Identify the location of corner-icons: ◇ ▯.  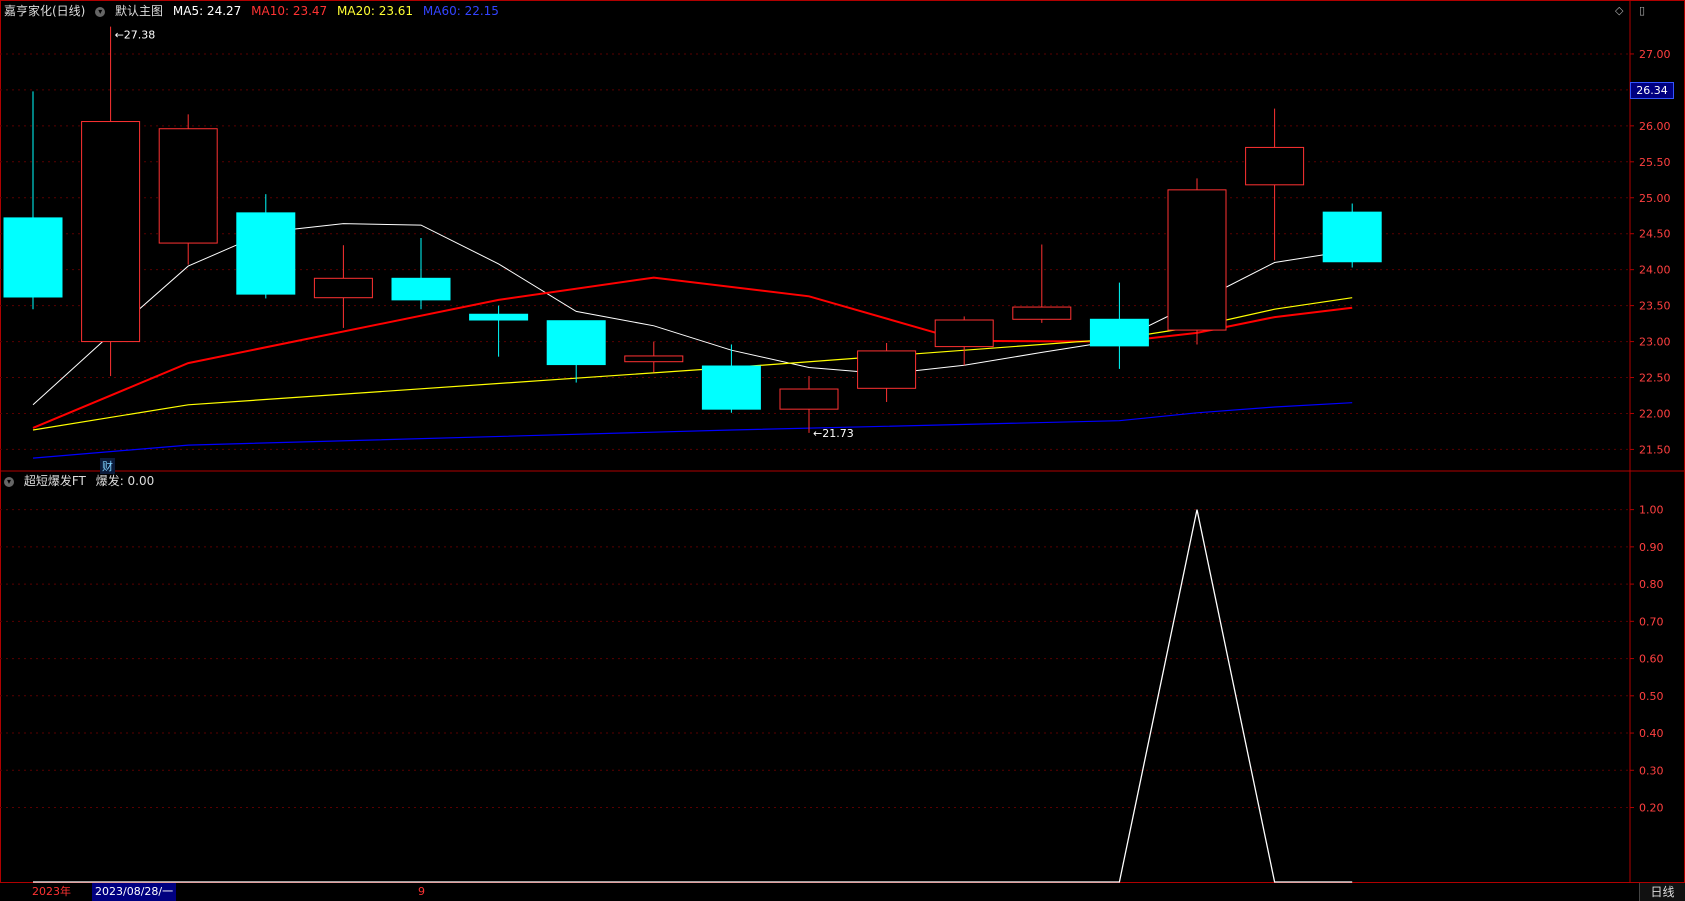
(1624, 10).